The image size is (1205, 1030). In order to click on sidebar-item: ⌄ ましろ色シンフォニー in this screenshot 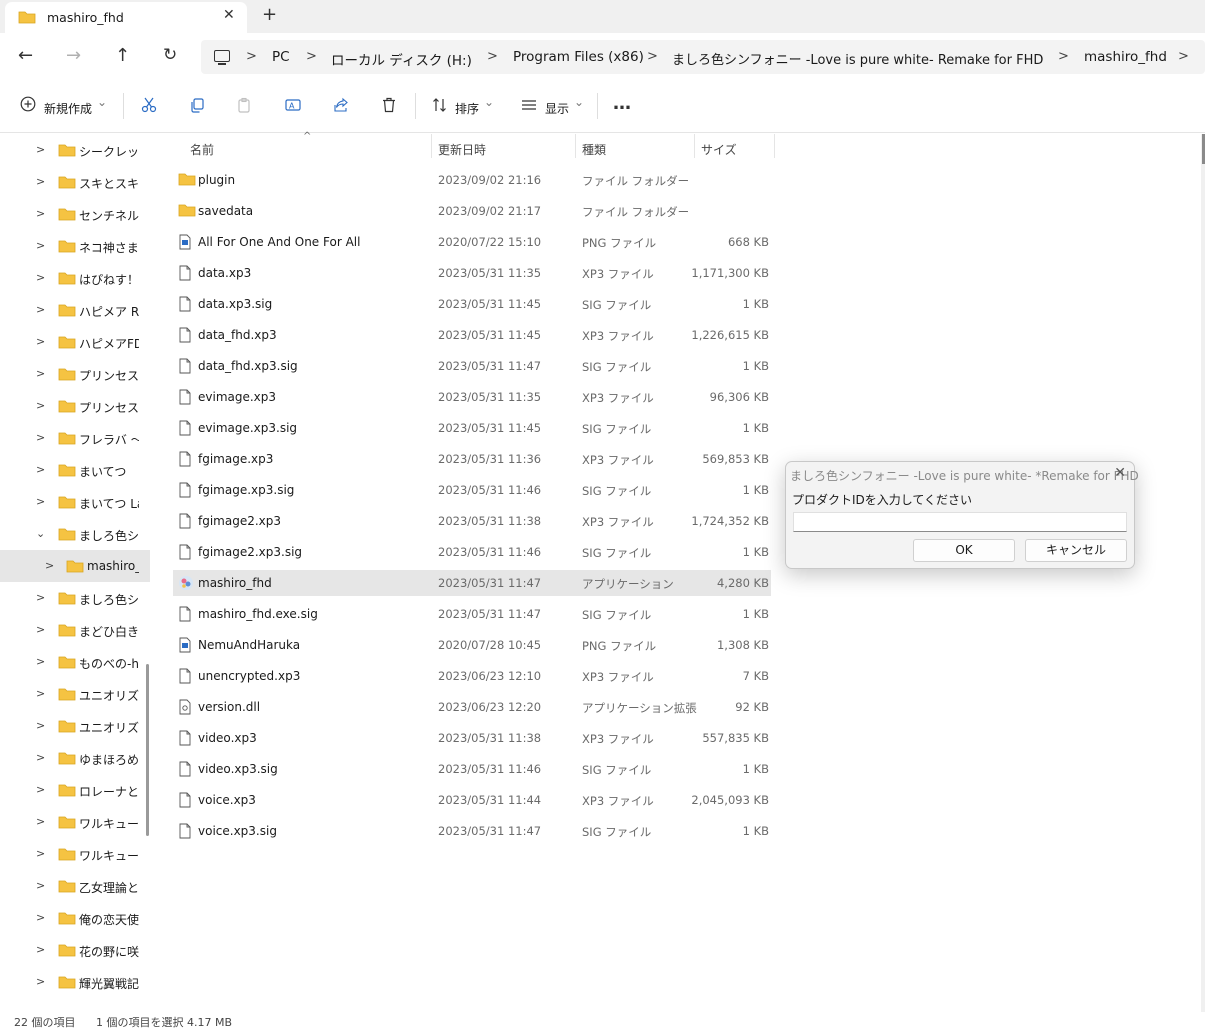, I will do `click(75, 534)`.